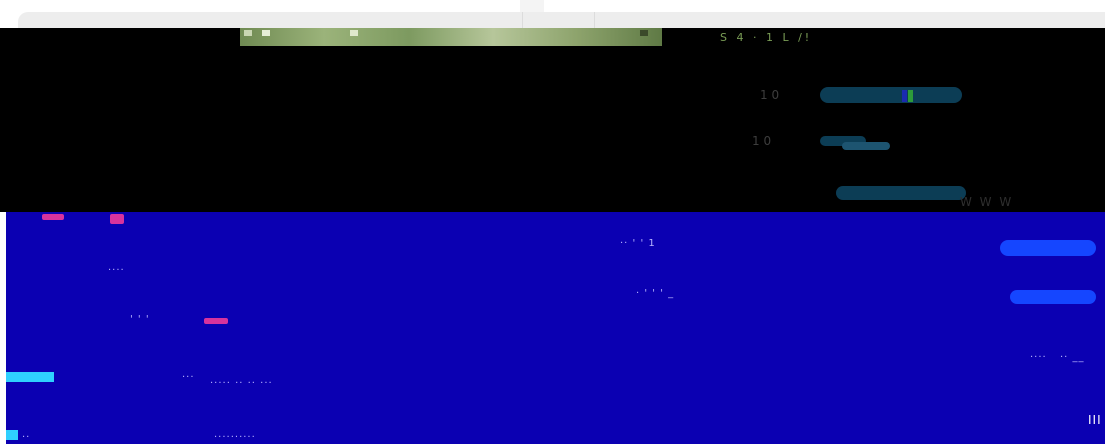 The image size is (1105, 444). I want to click on faint-text: ·· ' ' 1, so click(638, 243).